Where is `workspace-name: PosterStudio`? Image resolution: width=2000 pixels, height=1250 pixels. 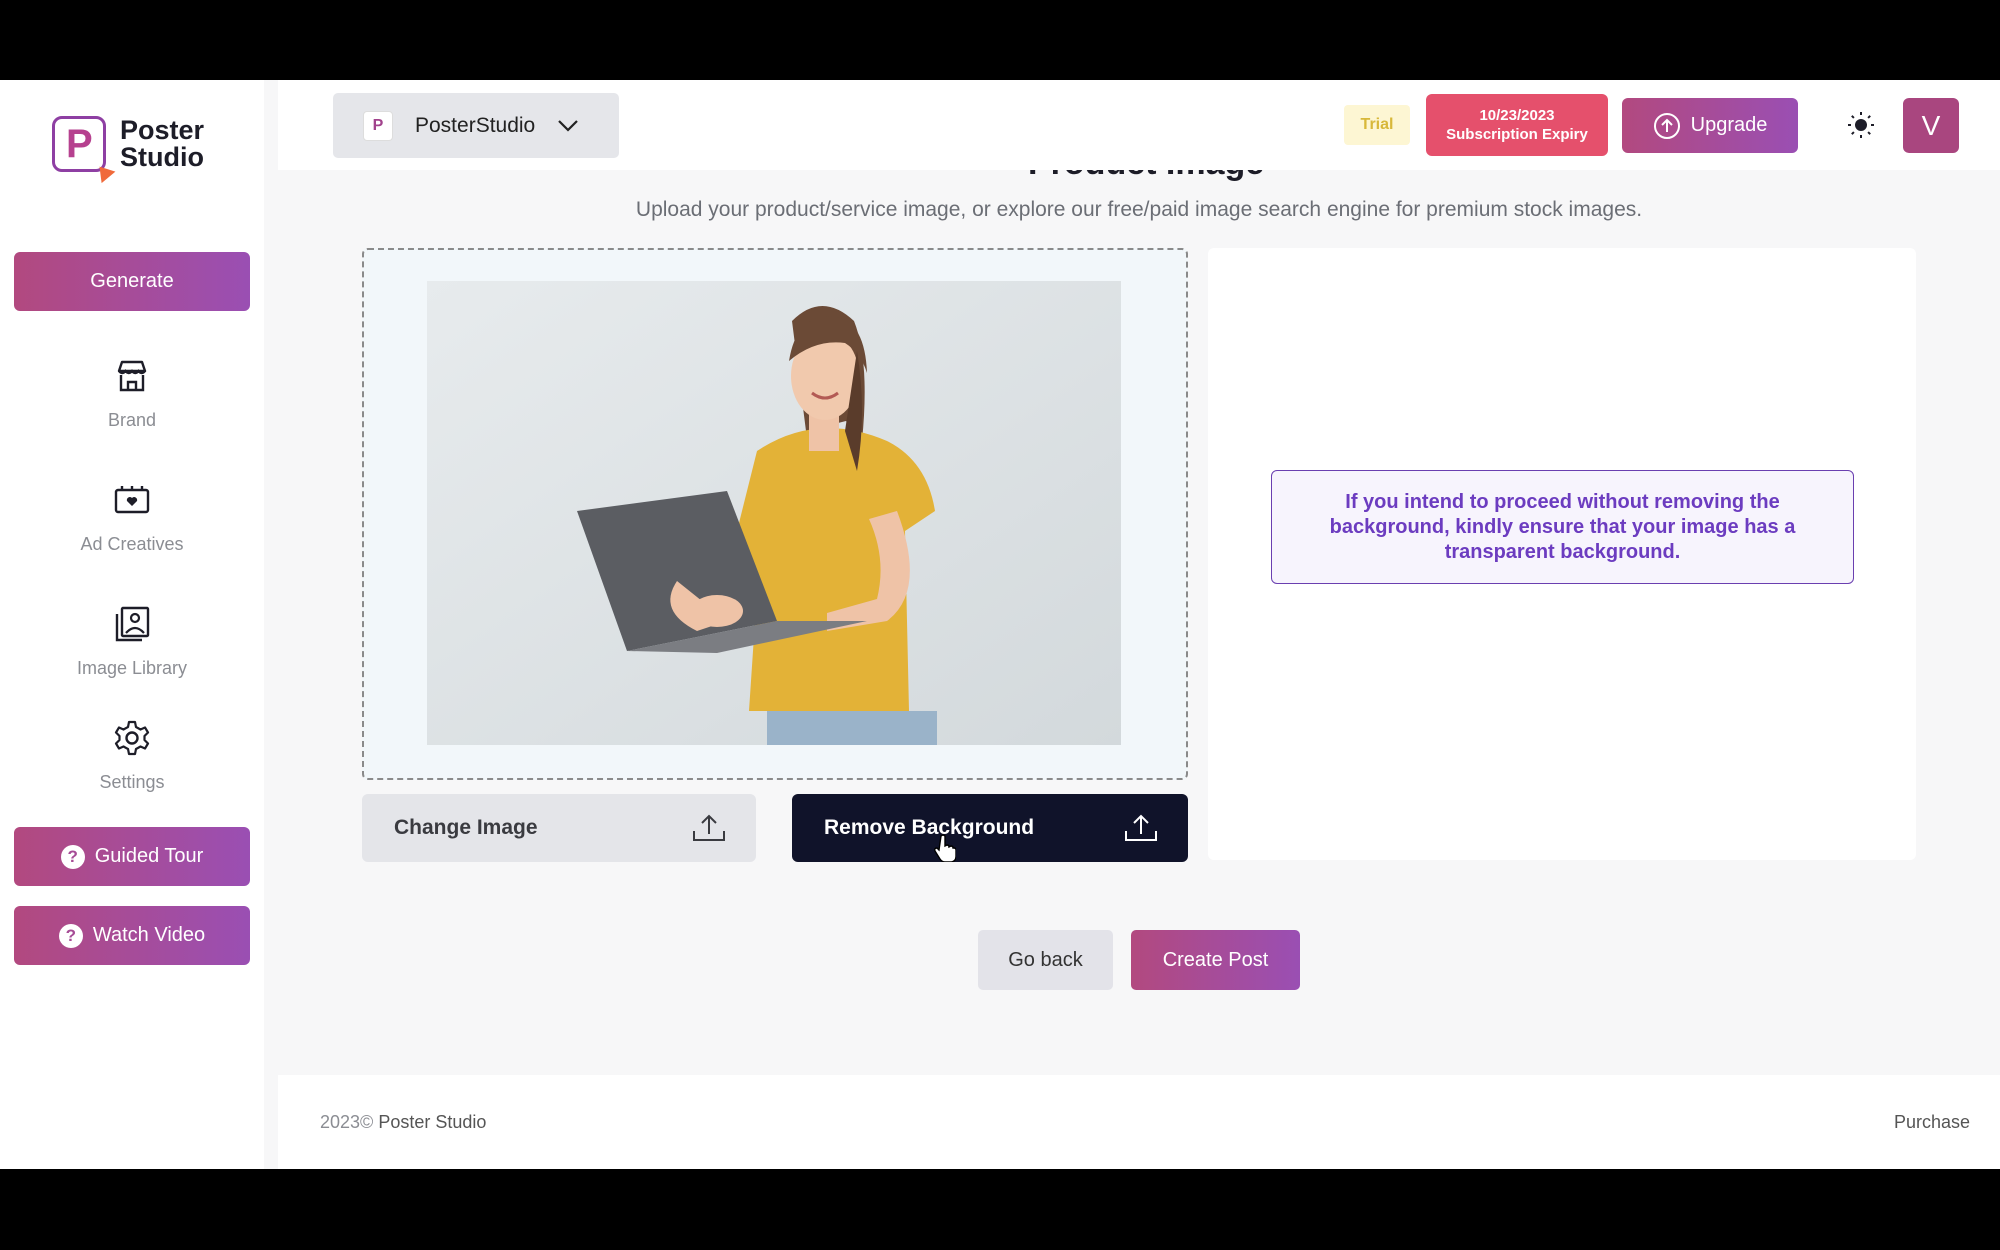 workspace-name: PosterStudio is located at coordinates (475, 125).